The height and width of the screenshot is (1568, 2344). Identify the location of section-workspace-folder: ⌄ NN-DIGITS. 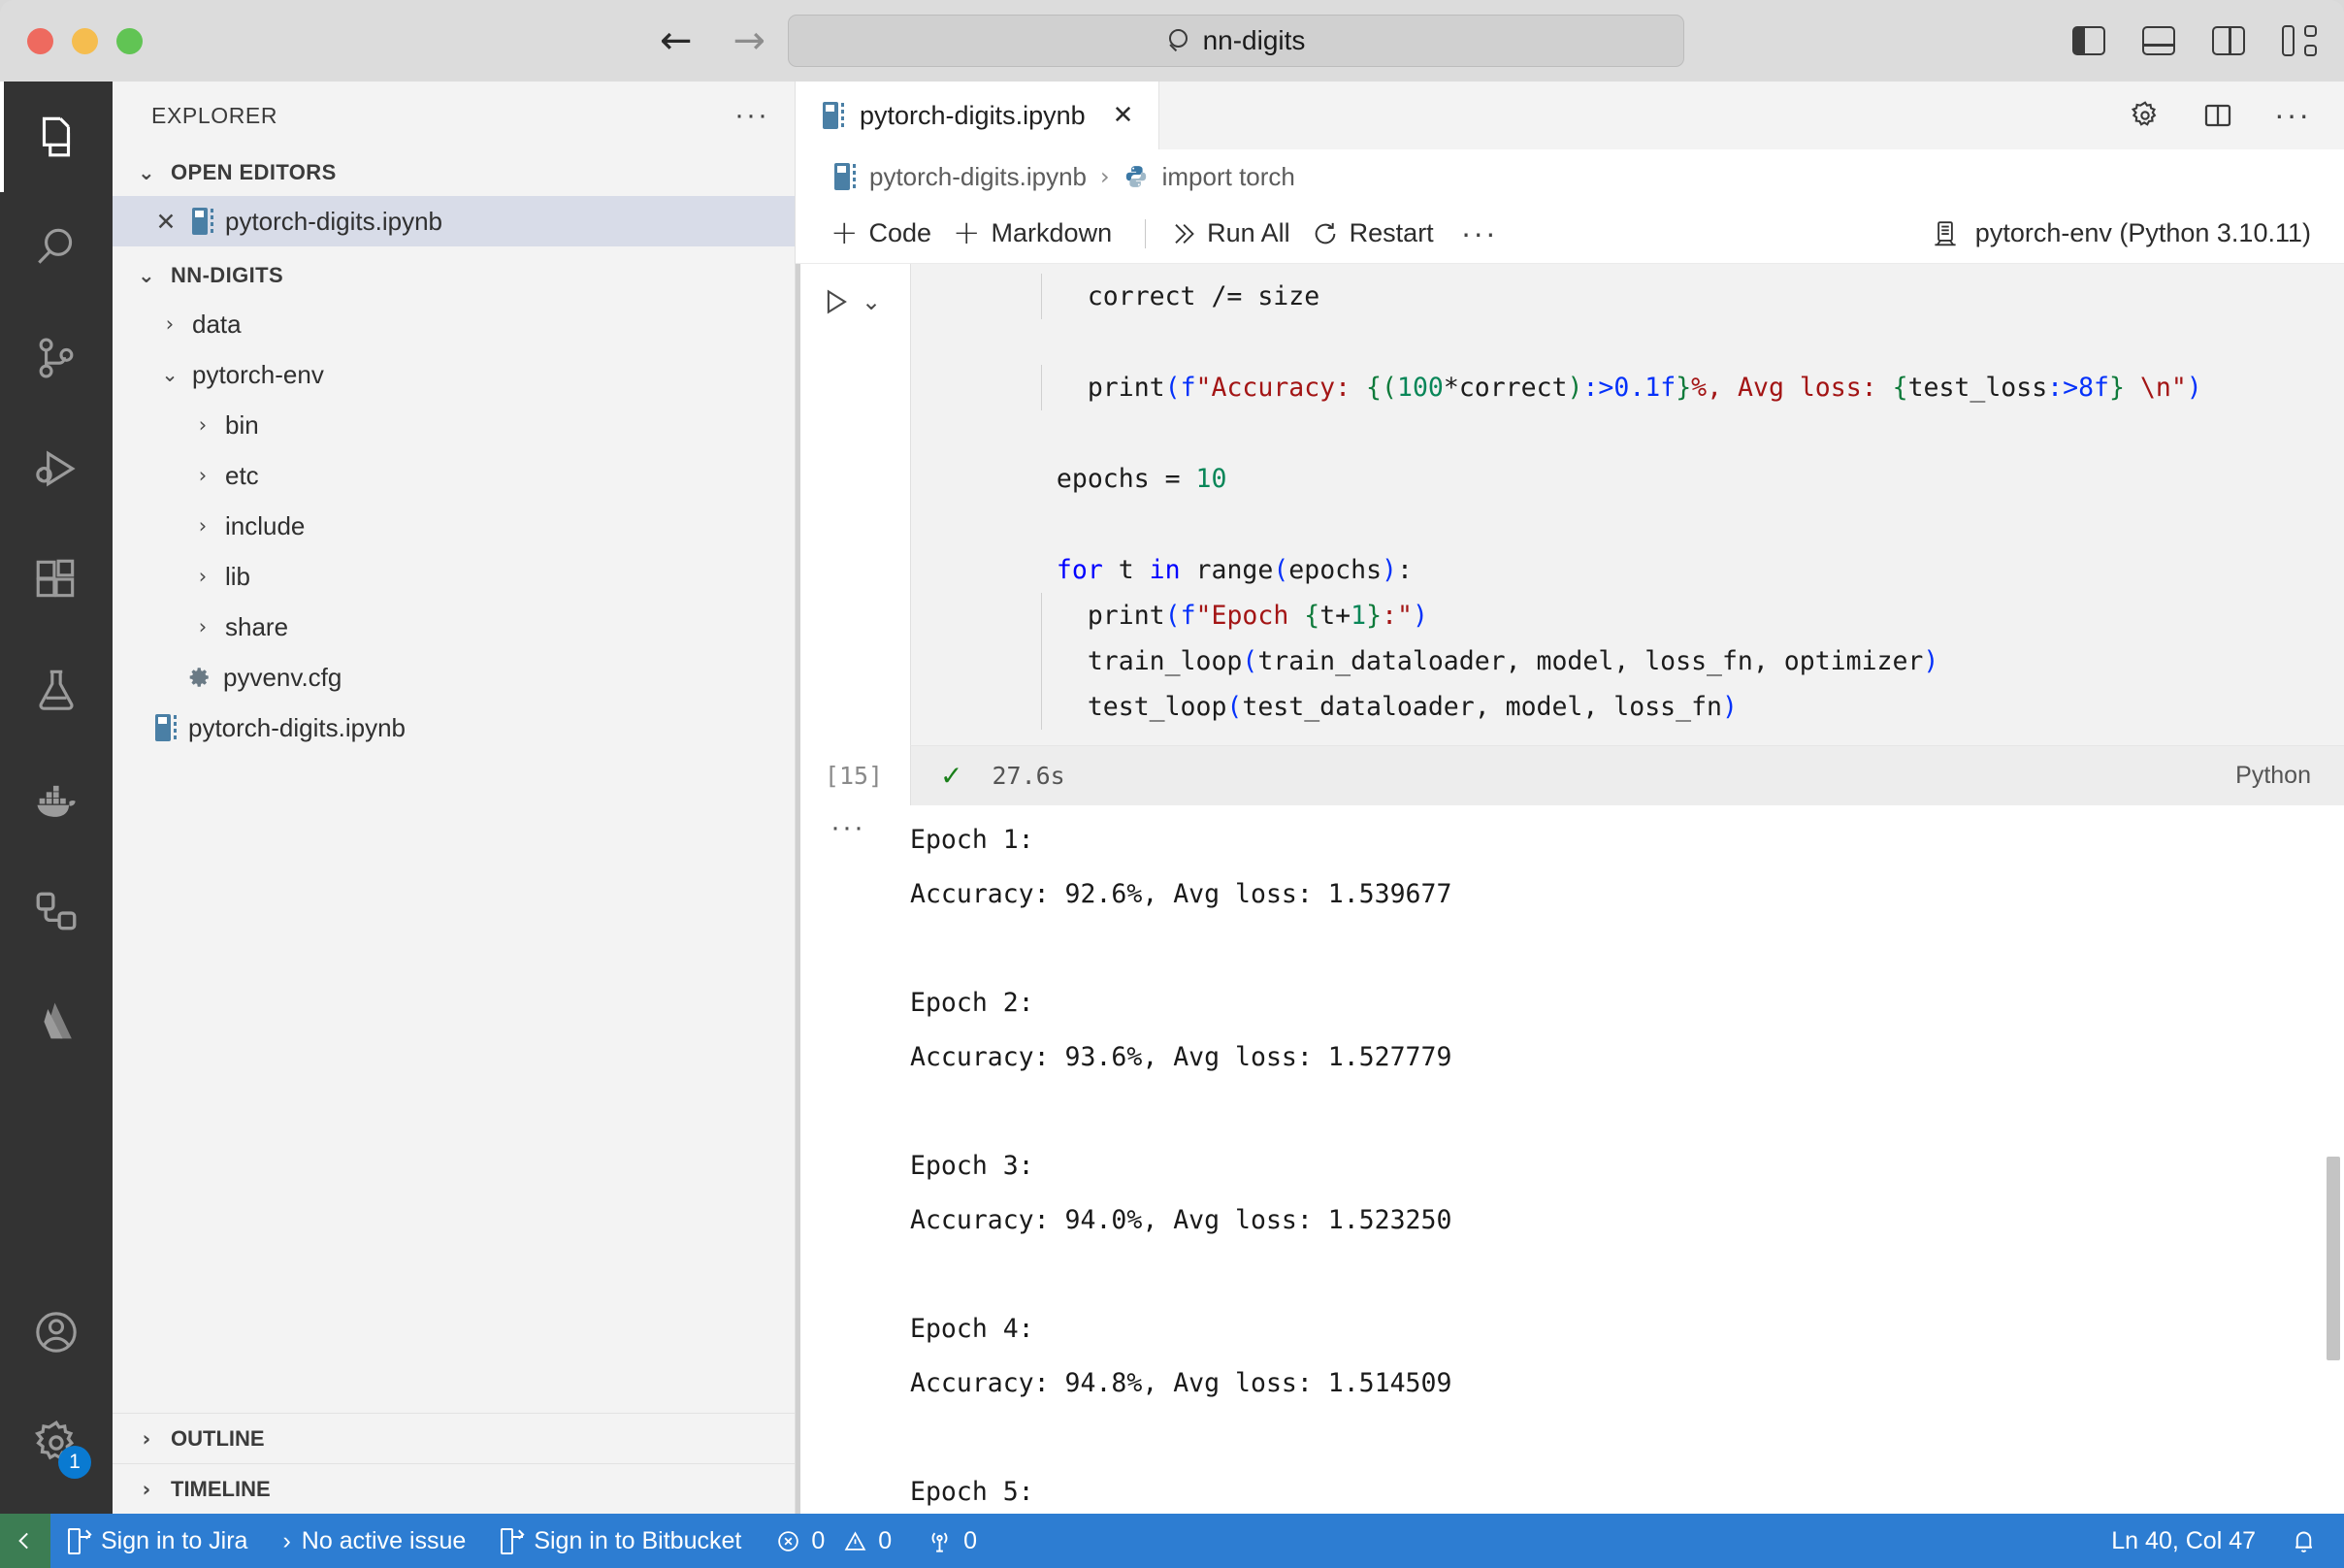
(454, 275).